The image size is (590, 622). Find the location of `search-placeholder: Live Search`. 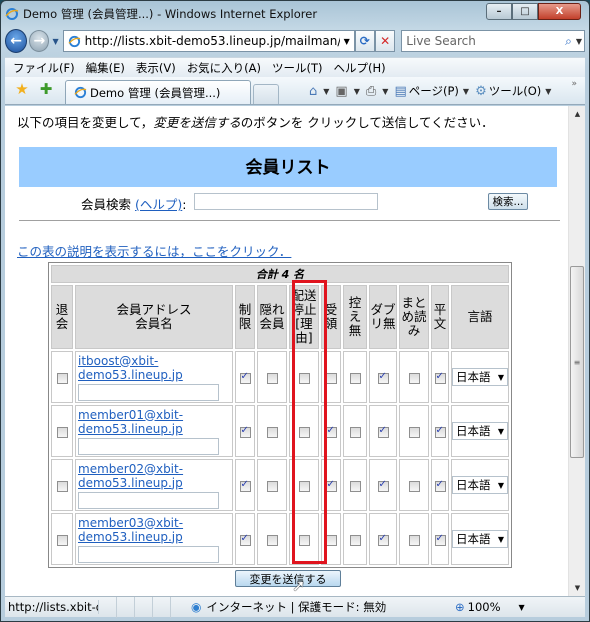

search-placeholder: Live Search is located at coordinates (485, 41).